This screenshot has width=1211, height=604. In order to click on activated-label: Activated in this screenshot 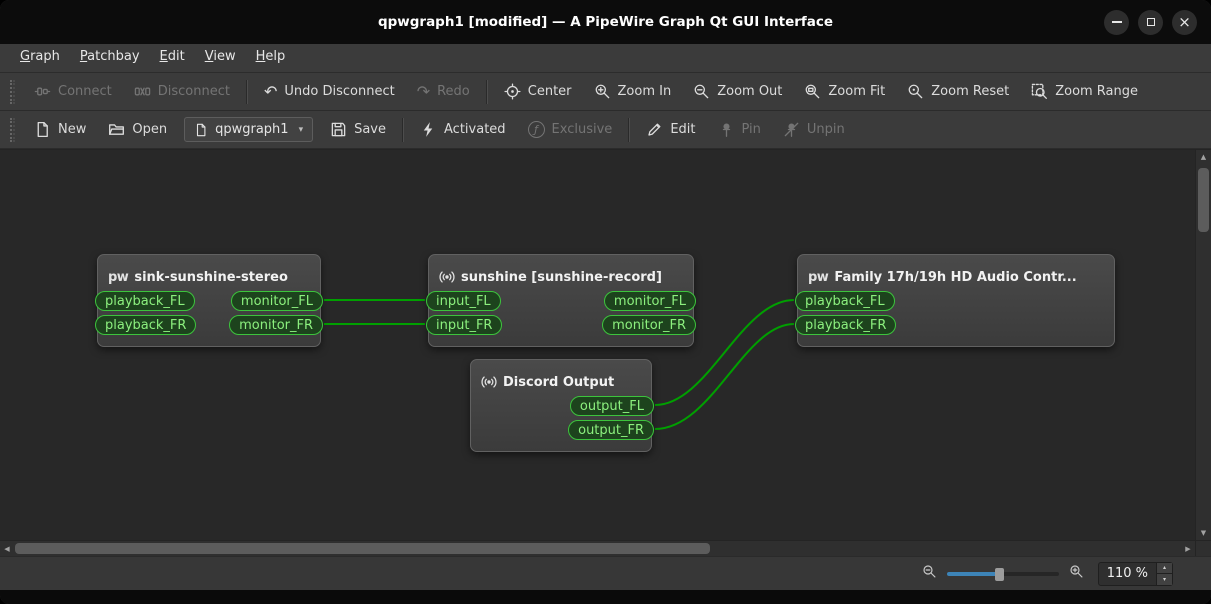, I will do `click(475, 129)`.